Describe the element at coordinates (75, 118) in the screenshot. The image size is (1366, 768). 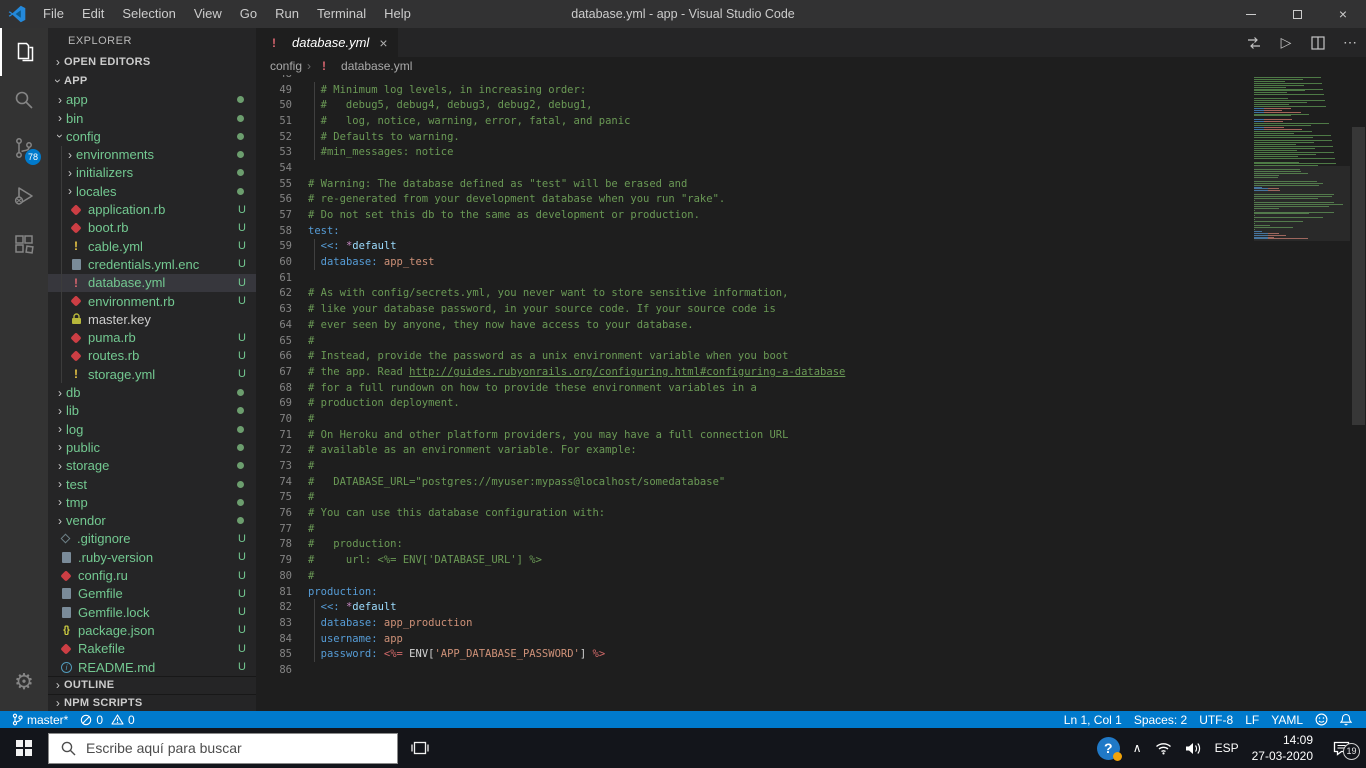
I see `tree-item-label: bin` at that location.